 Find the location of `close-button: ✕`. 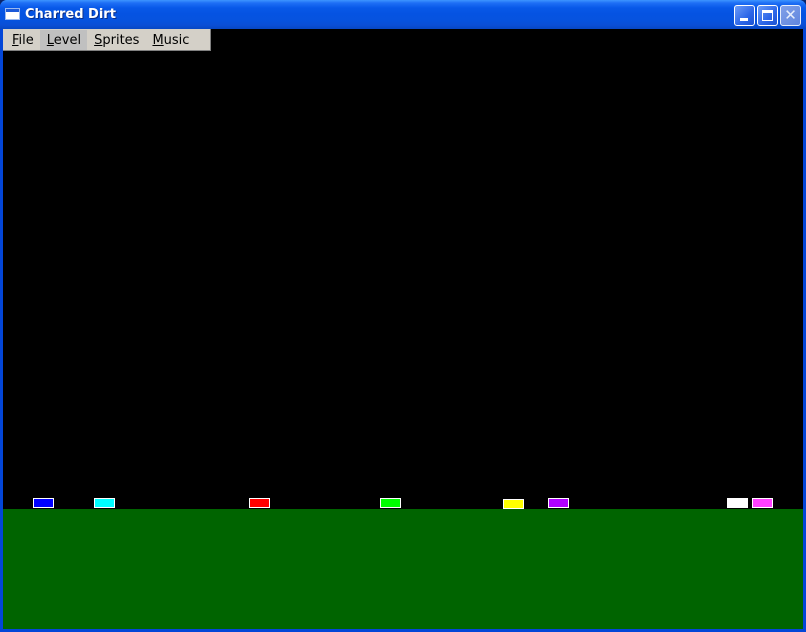

close-button: ✕ is located at coordinates (790, 15).